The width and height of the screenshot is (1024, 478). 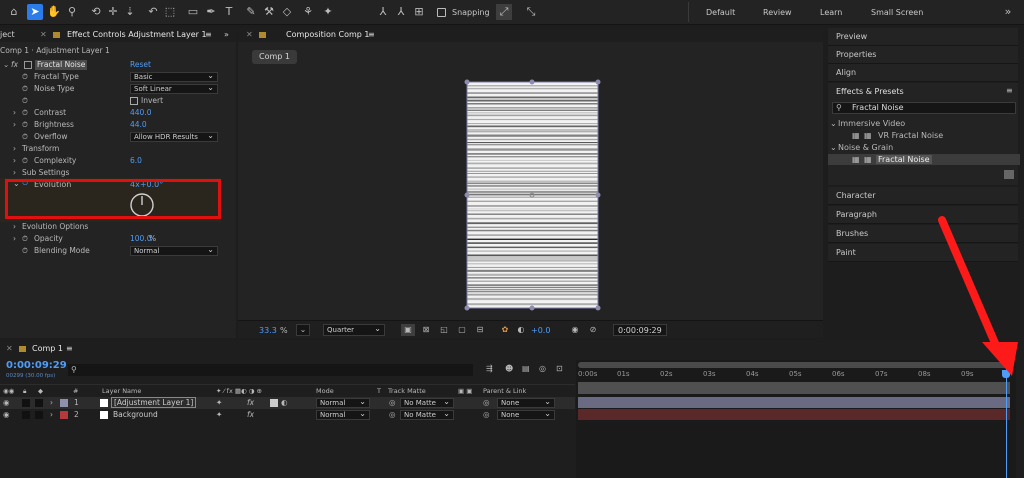 I want to click on group-immersive-video: Immersive Video, so click(x=871, y=123).